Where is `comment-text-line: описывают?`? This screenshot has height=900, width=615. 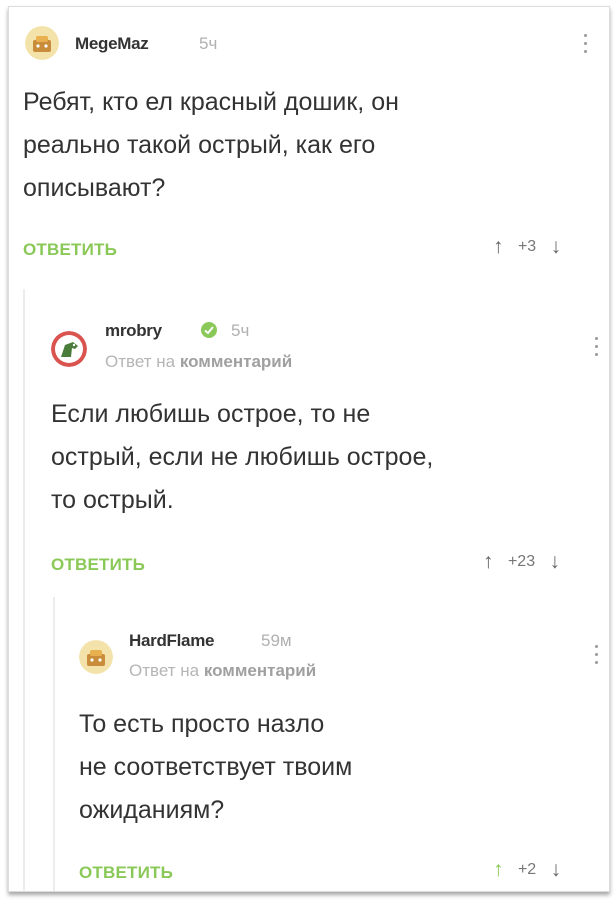 comment-text-line: описывают? is located at coordinates (94, 188).